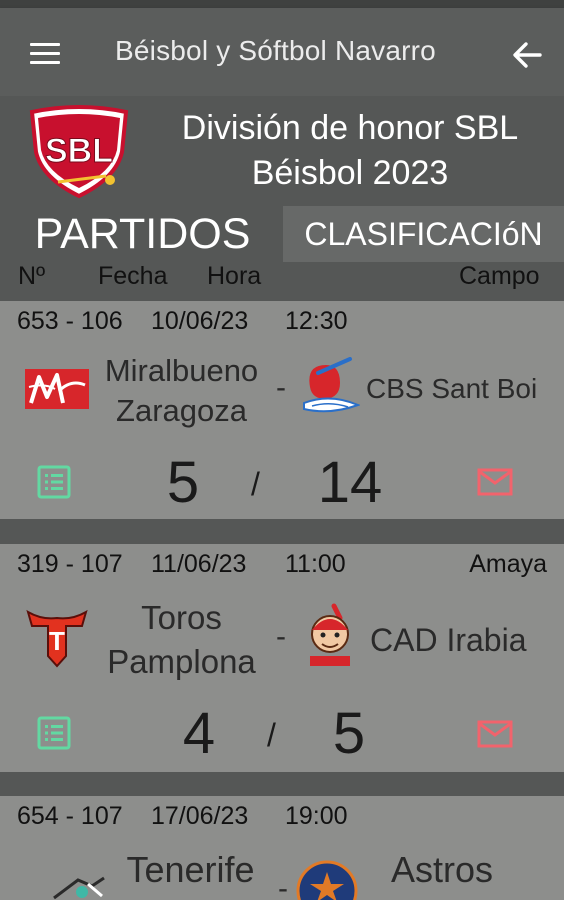  What do you see at coordinates (181, 391) in the screenshot?
I see `home-team-name: Miralbueno Zaragoza` at bounding box center [181, 391].